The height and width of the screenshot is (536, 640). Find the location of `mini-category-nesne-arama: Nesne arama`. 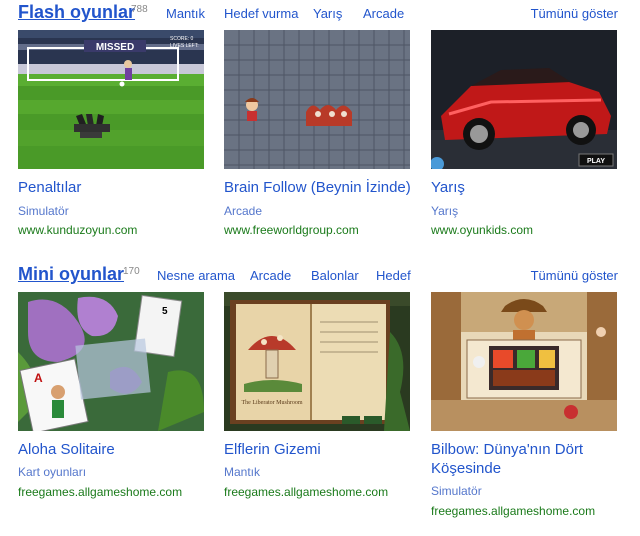

mini-category-nesne-arama: Nesne arama is located at coordinates (196, 275).